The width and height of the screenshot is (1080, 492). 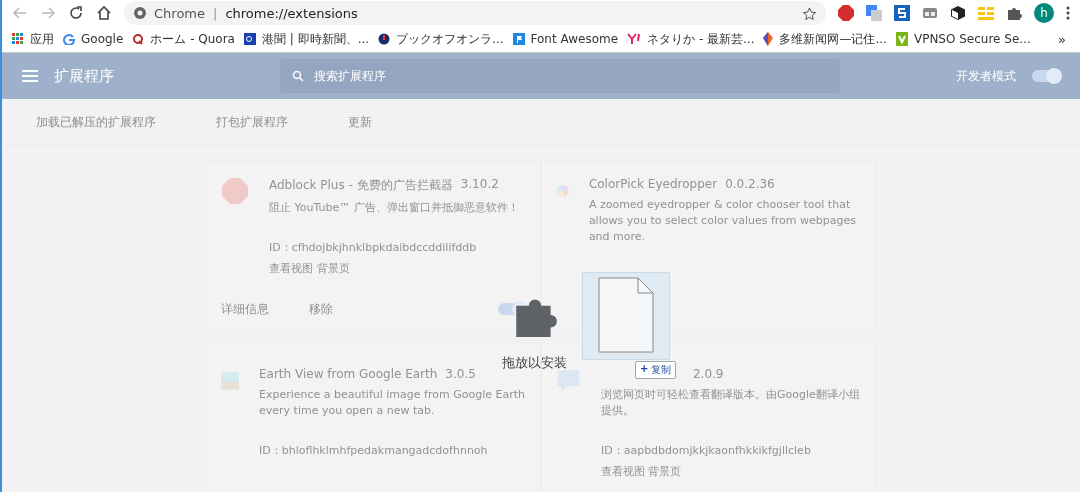 What do you see at coordinates (626, 315) in the screenshot?
I see `document-icon` at bounding box center [626, 315].